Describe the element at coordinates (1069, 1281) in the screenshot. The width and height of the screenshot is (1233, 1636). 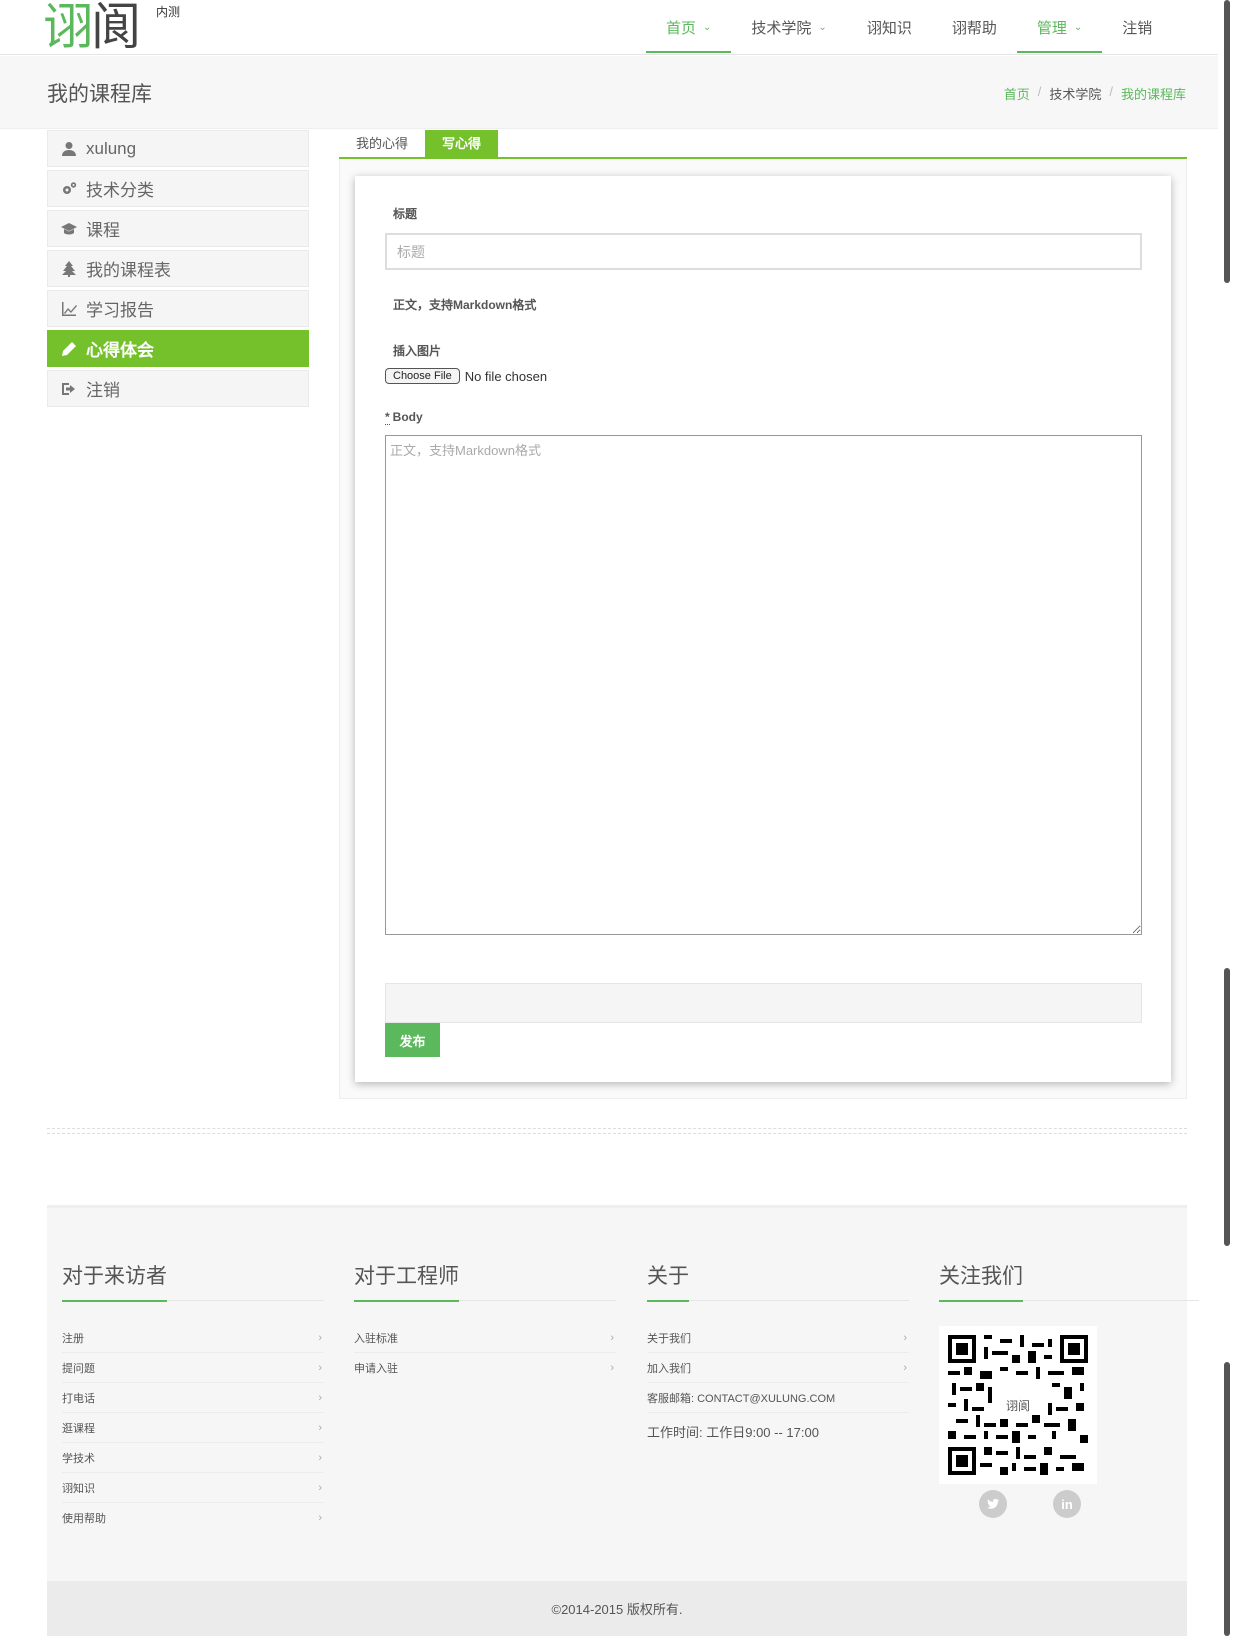
I see `footer-heading: 关注我们` at that location.